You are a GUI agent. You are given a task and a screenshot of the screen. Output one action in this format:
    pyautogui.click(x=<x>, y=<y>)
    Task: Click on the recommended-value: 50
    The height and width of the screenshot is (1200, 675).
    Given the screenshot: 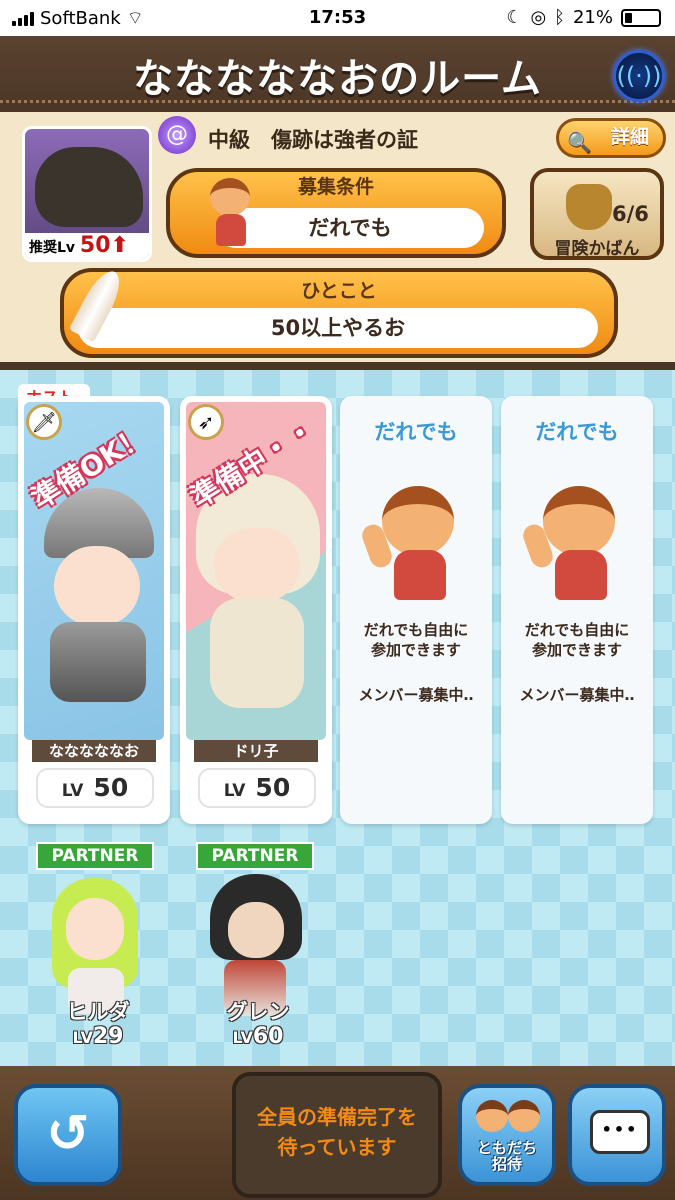 What is the action you would take?
    pyautogui.click(x=95, y=245)
    